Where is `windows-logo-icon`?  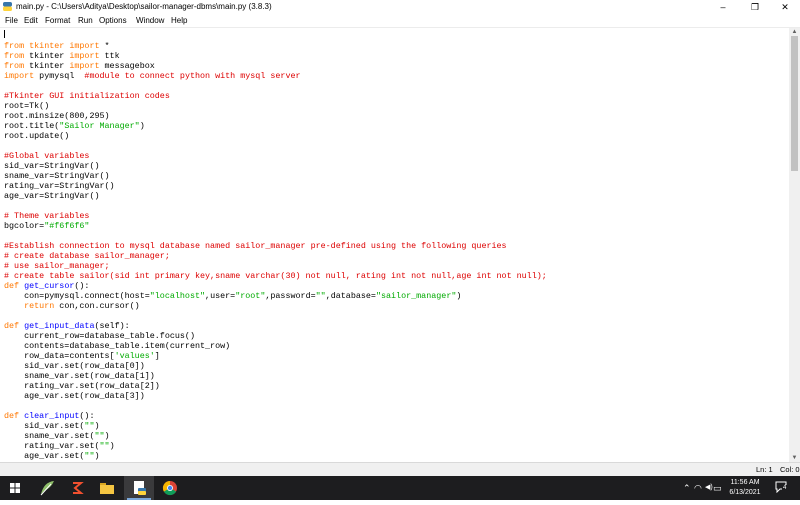 windows-logo-icon is located at coordinates (15, 488).